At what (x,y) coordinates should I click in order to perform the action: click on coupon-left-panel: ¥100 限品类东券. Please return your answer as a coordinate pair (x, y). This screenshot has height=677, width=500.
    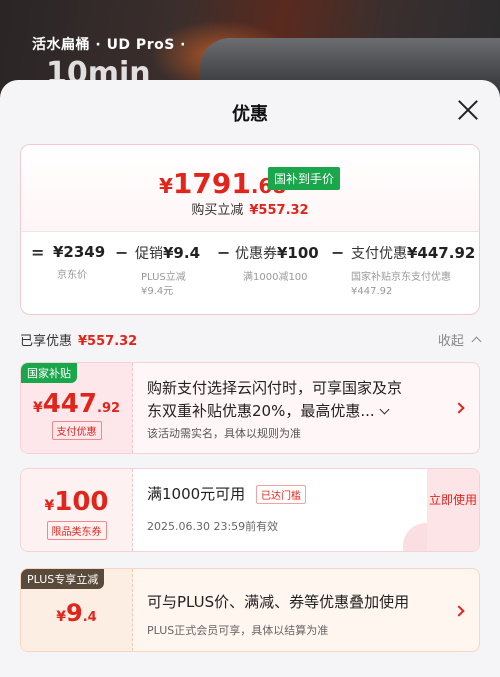
    Looking at the image, I should click on (77, 510).